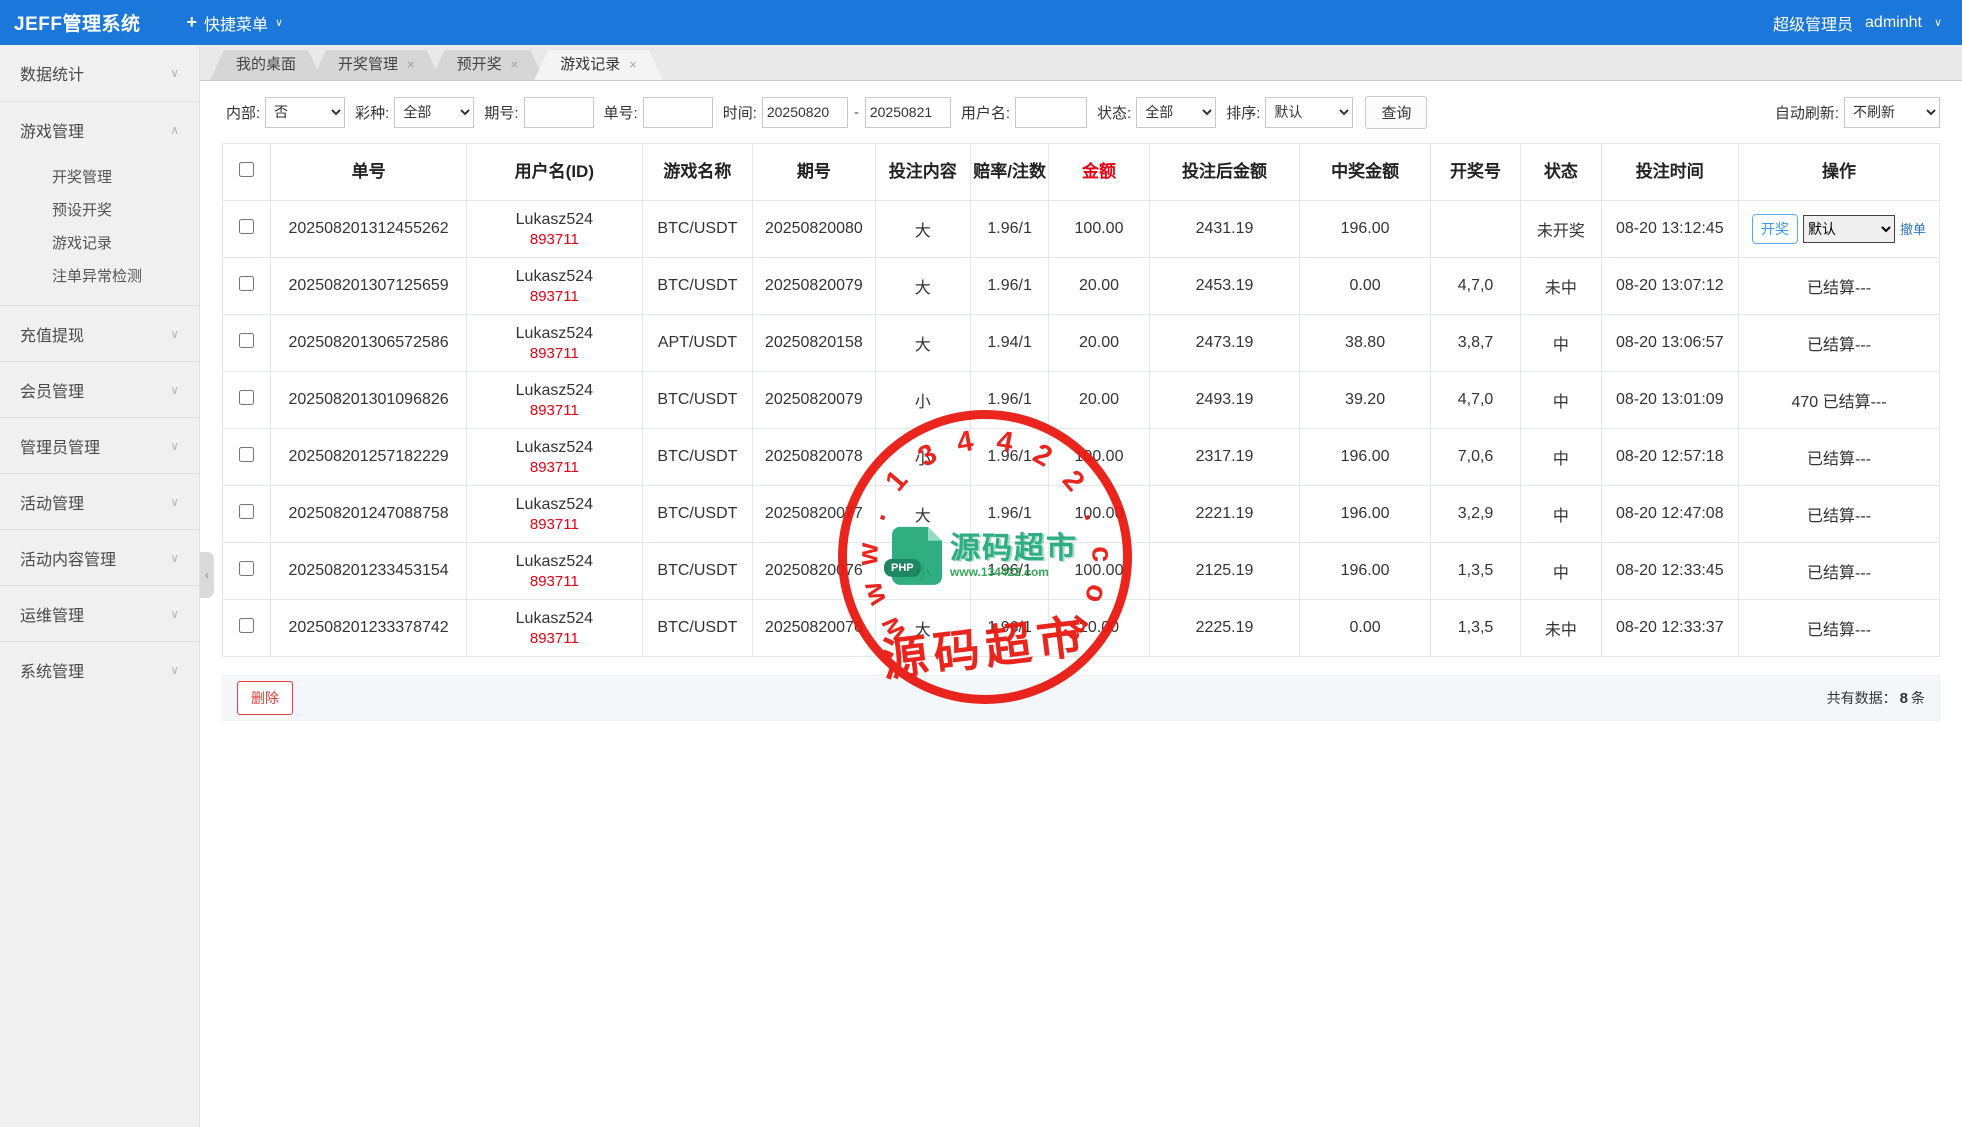  I want to click on action-select: 默认, so click(1849, 229).